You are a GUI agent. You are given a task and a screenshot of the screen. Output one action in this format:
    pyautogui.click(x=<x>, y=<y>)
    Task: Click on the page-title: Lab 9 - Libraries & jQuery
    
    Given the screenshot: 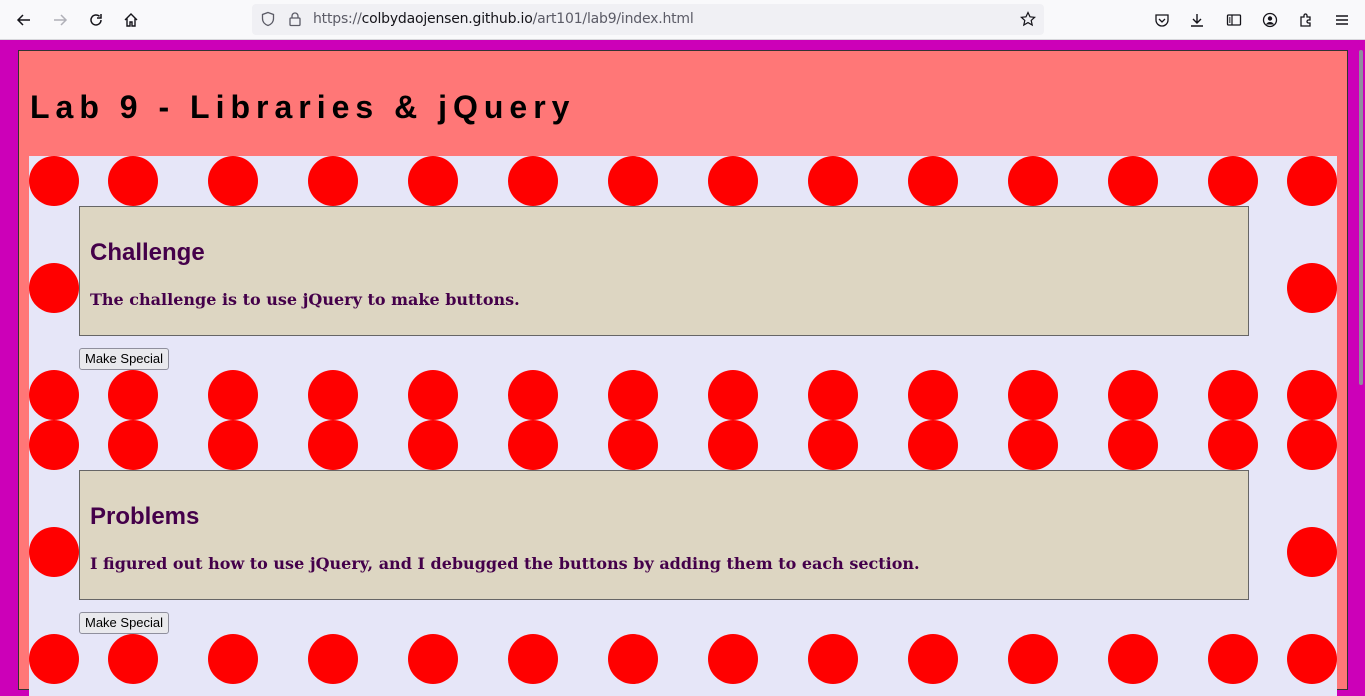 What is the action you would take?
    pyautogui.click(x=303, y=107)
    